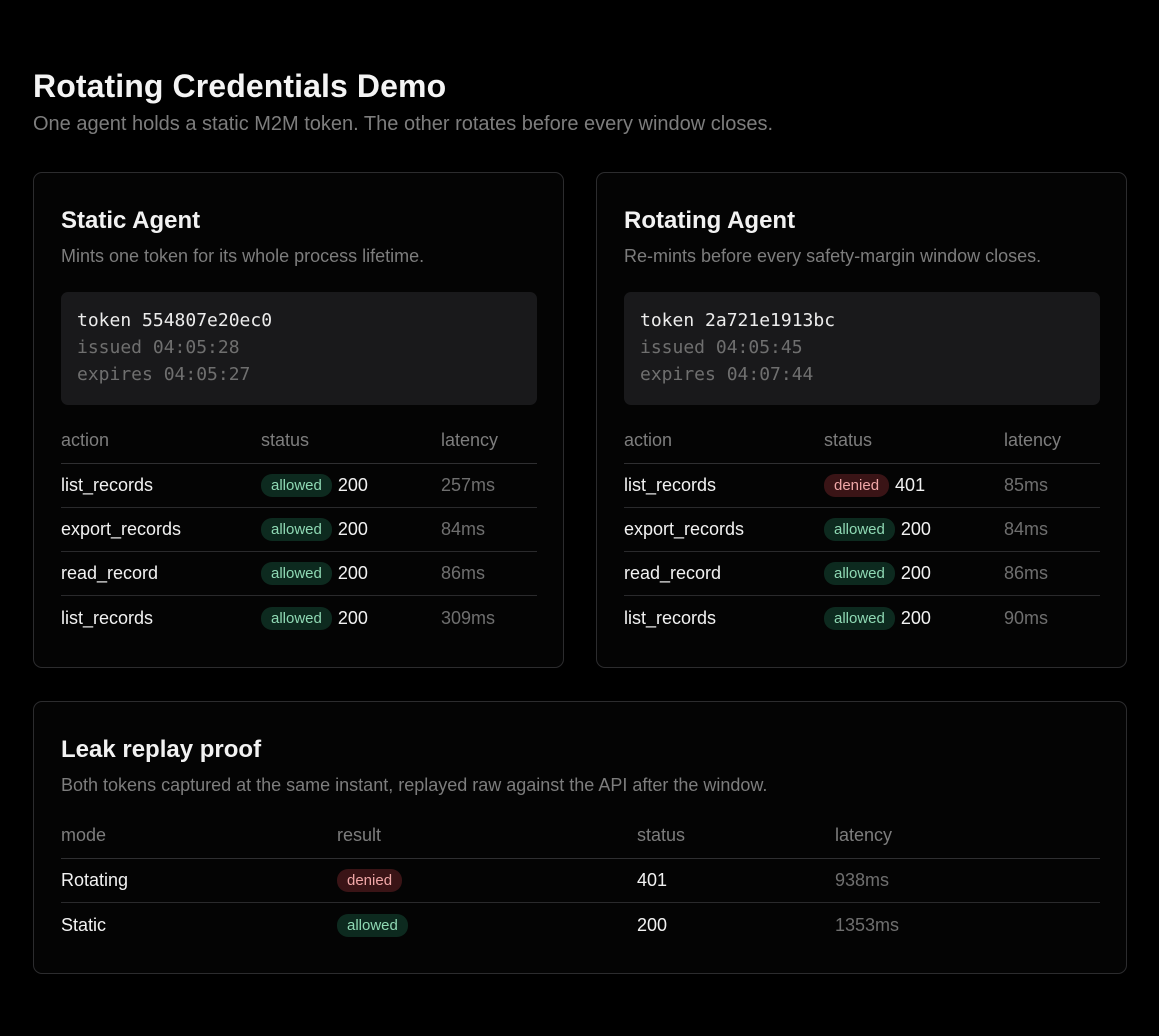 This screenshot has height=1036, width=1159. I want to click on rotating-agent-title: Rotating Agent, so click(710, 220).